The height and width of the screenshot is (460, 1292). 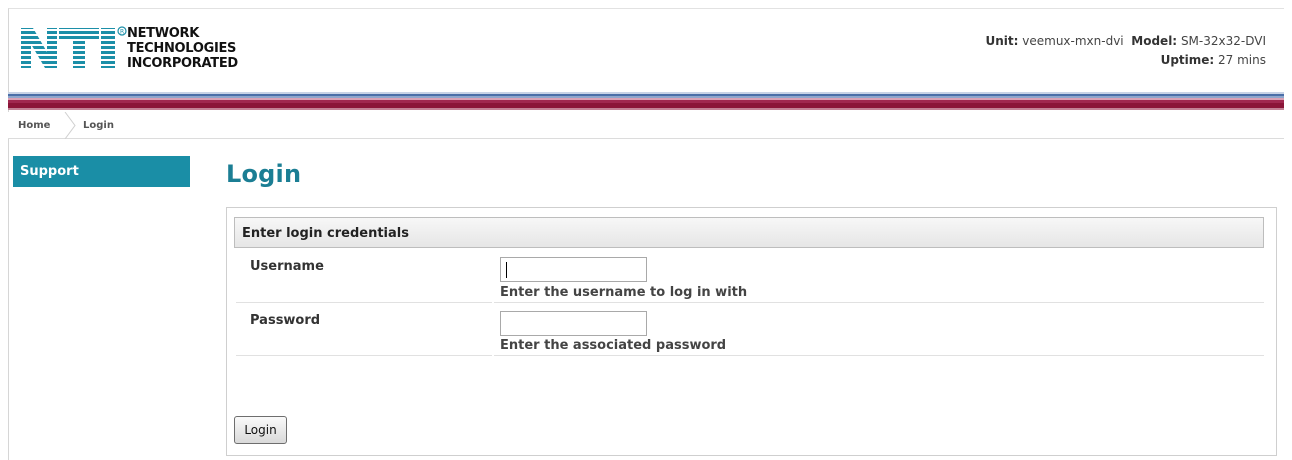 I want to click on panel-heading: Enter login credentials, so click(x=749, y=232).